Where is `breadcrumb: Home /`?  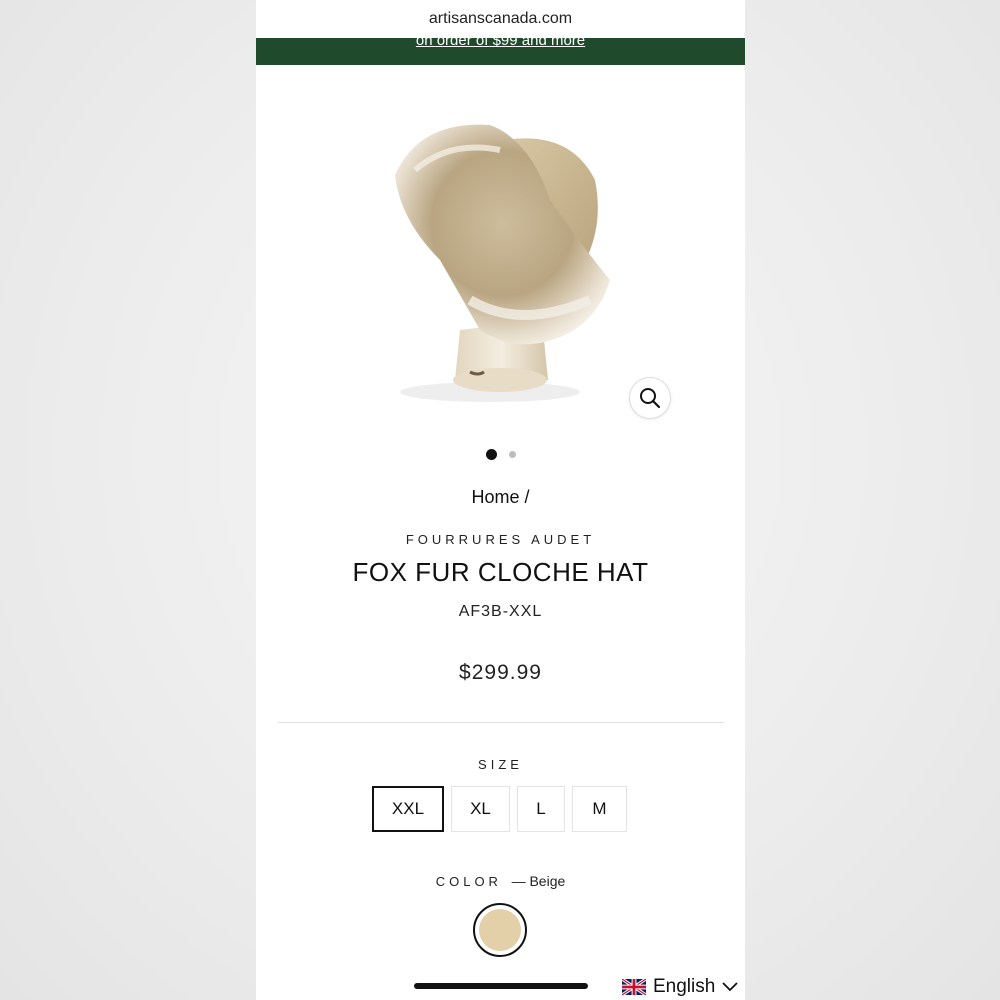
breadcrumb: Home / is located at coordinates (500, 497).